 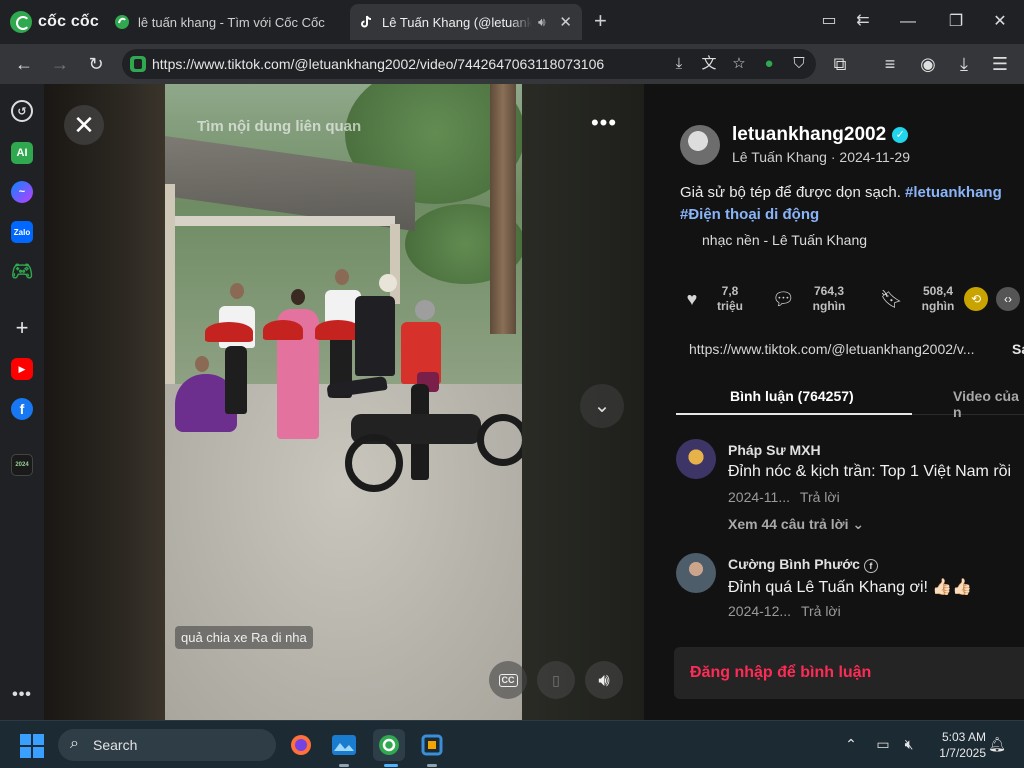 What do you see at coordinates (997, 744) in the screenshot?
I see `notification-bell-icon: 🔔︎` at bounding box center [997, 744].